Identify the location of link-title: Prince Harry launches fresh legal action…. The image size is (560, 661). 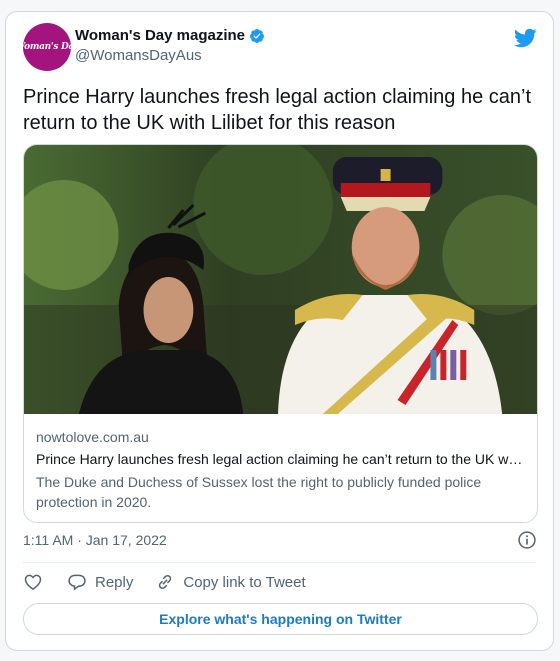
(280, 459).